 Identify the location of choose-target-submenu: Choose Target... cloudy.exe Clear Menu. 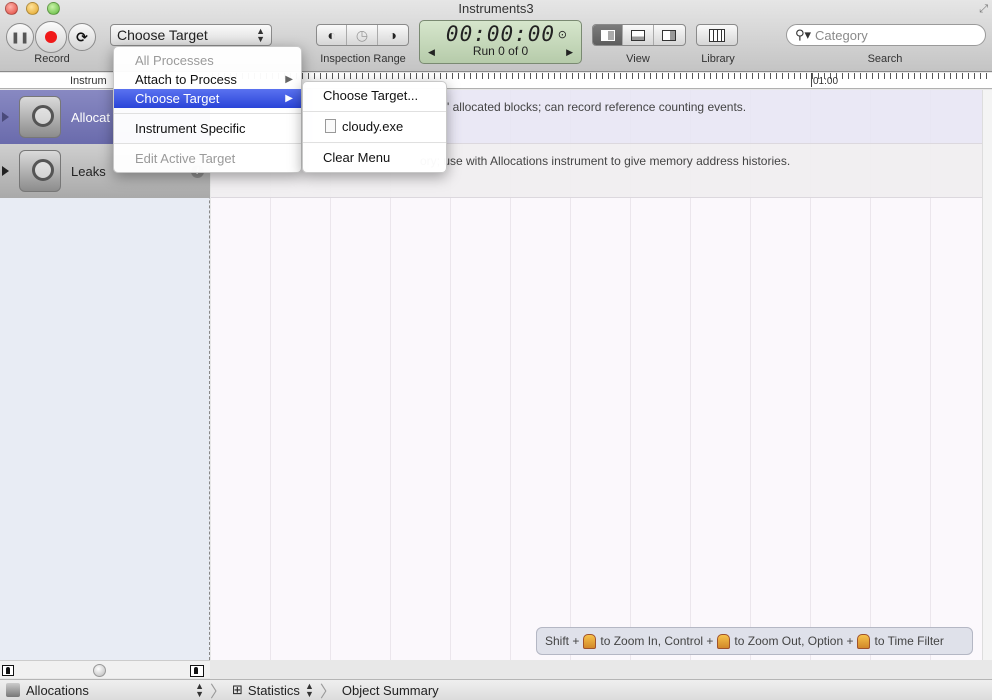
(374, 127).